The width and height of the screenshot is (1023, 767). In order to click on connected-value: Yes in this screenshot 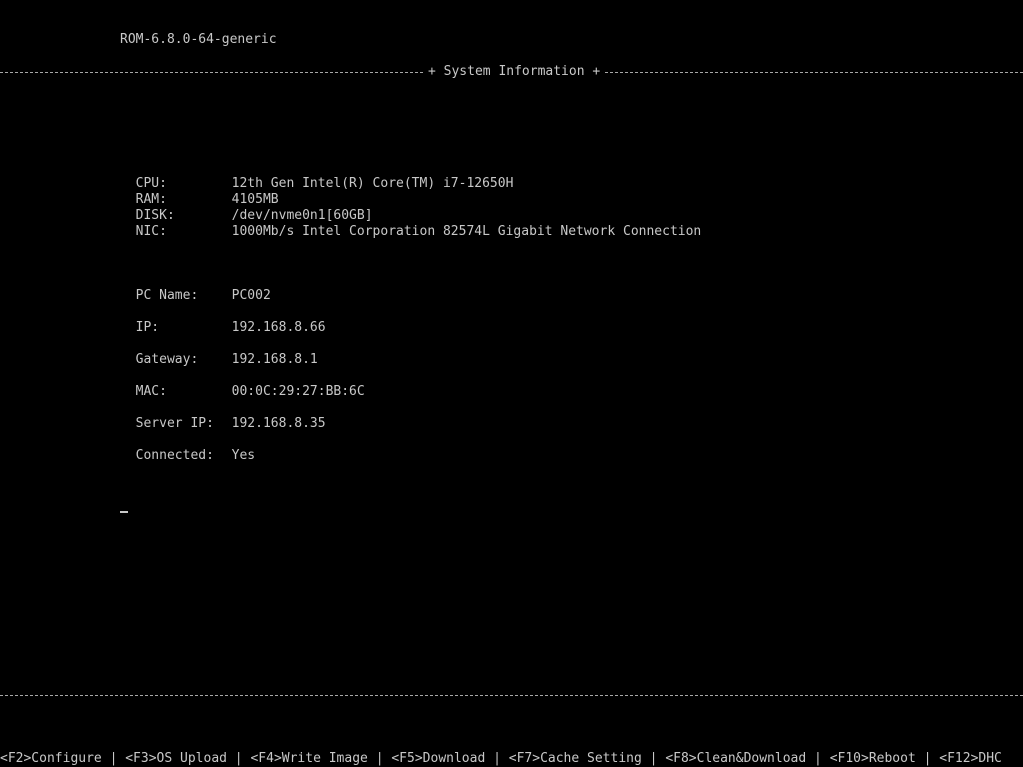, I will do `click(243, 455)`.